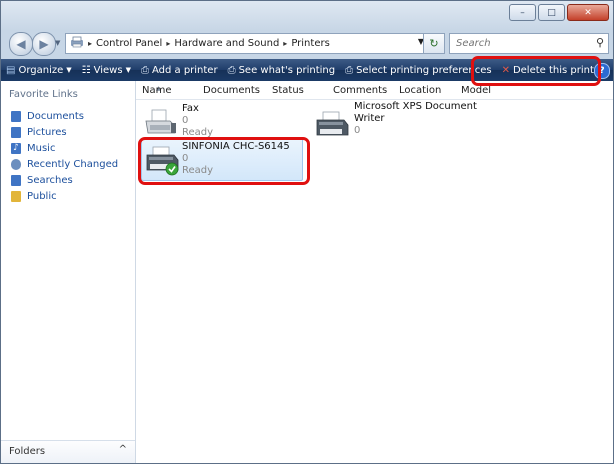  I want to click on back-arrow-icon: ◀, so click(21, 44).